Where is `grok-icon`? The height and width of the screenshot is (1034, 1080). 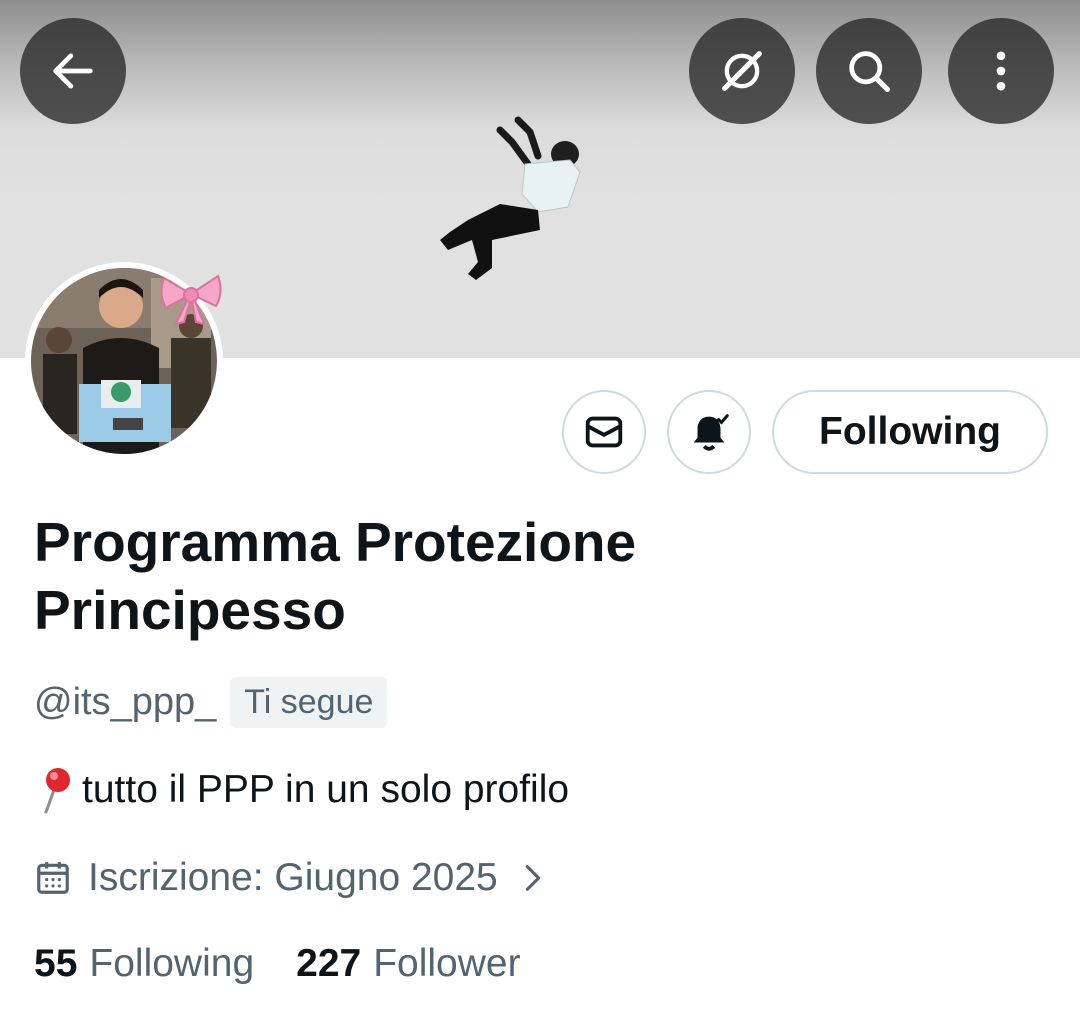 grok-icon is located at coordinates (742, 71).